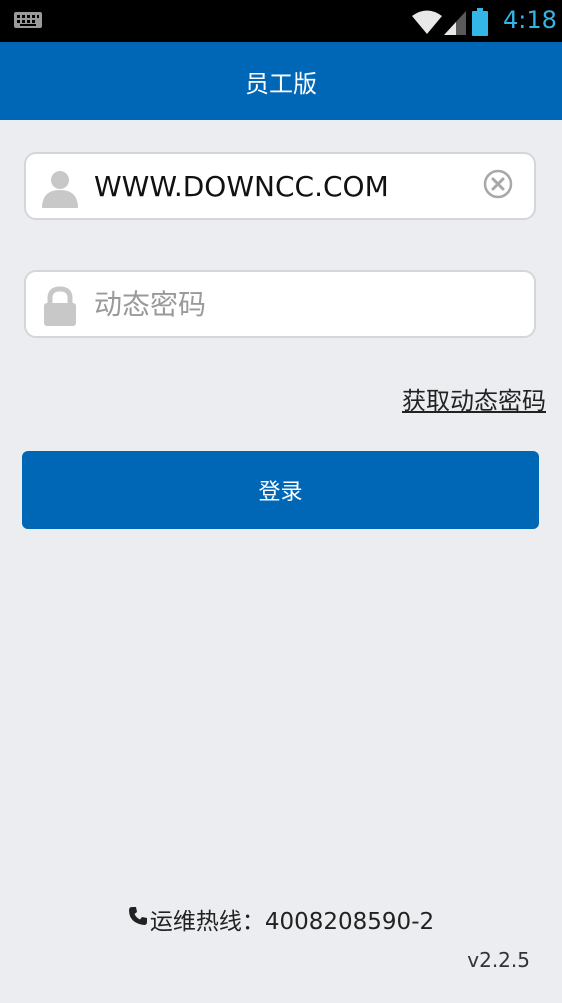 This screenshot has width=562, height=1003. I want to click on hotline: 运维热线：4008208590-2, so click(281, 919).